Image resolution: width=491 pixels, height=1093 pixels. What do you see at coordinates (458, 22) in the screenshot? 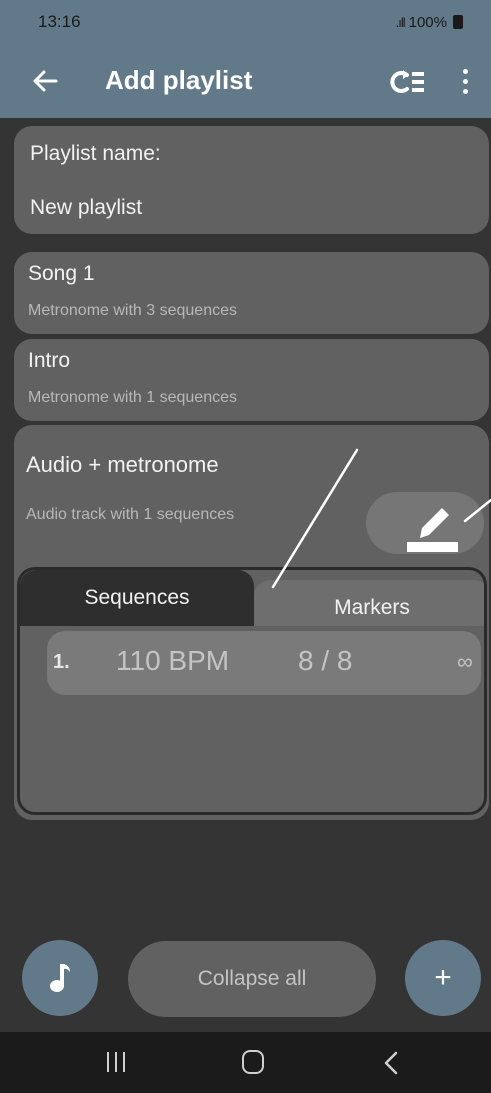
I see `battery-icon` at bounding box center [458, 22].